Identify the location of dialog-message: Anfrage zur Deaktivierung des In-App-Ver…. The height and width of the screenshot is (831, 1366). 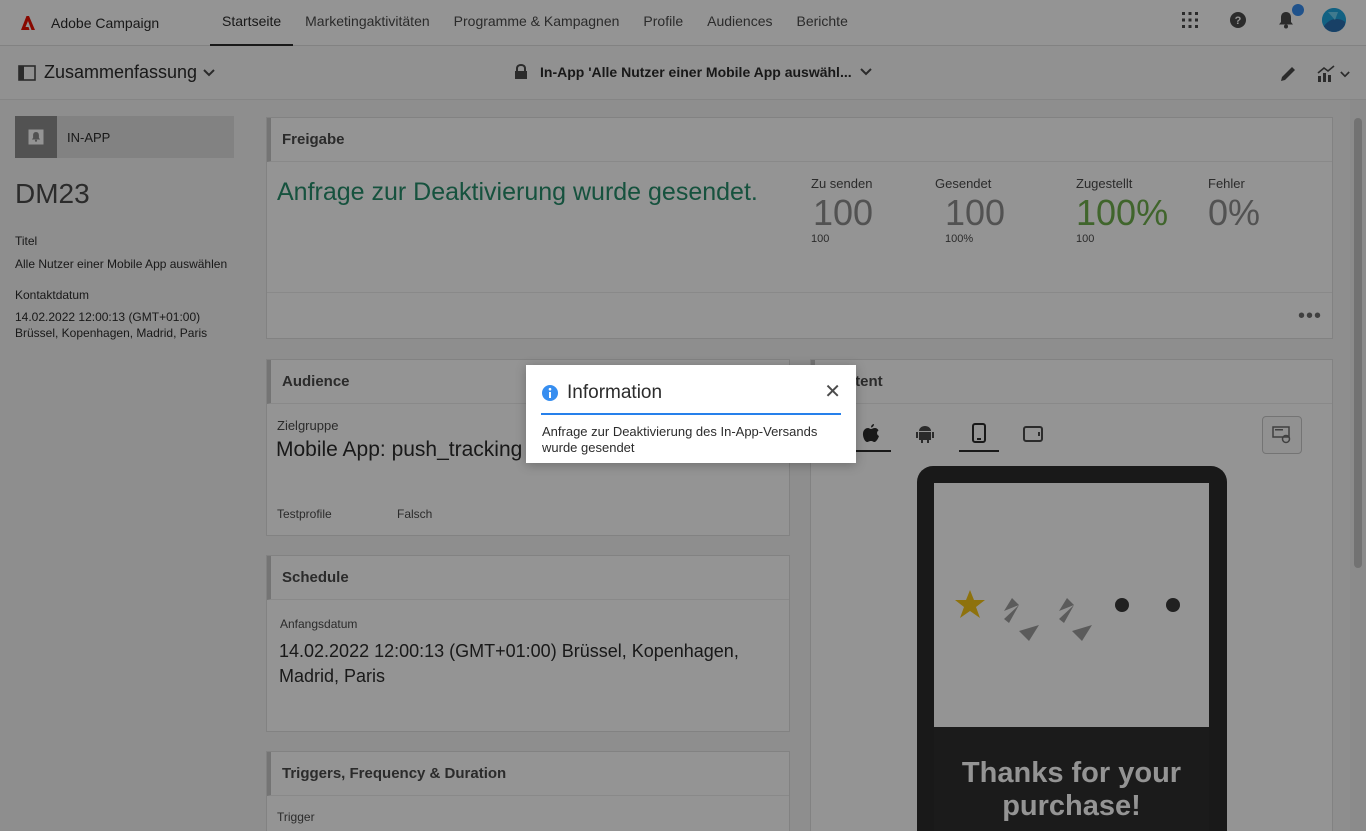
(680, 439).